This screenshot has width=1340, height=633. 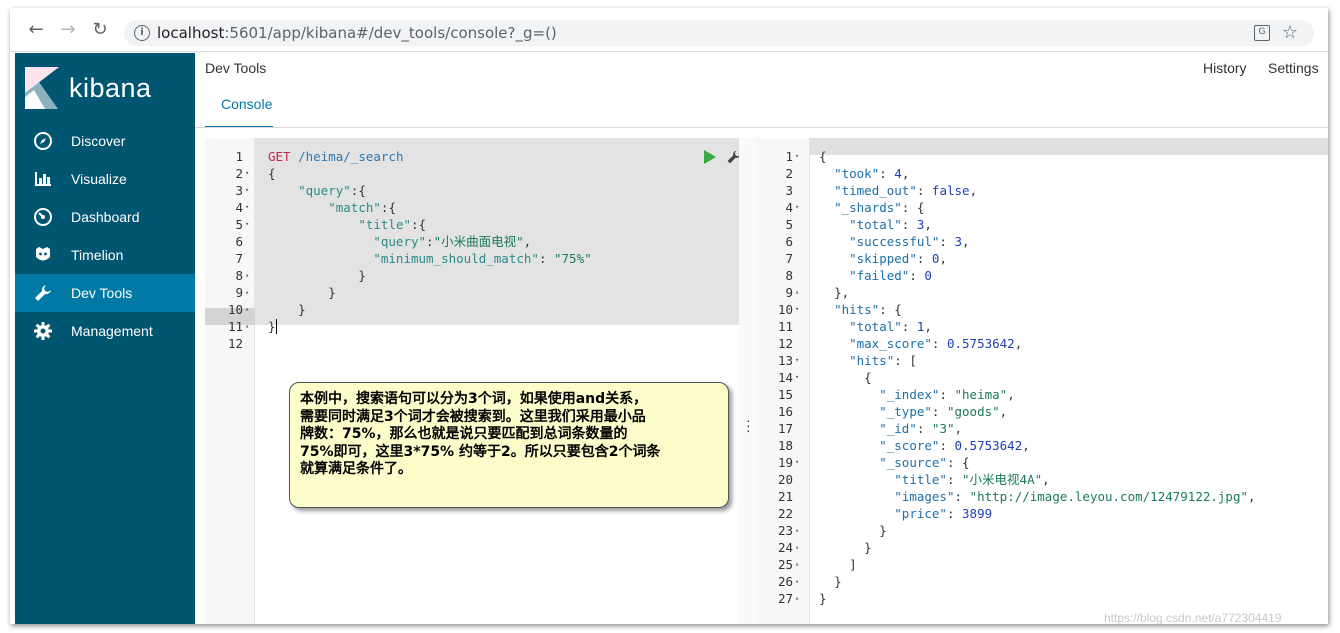 I want to click on sidebar-item-dev-tools: Dev Tools, so click(x=105, y=293).